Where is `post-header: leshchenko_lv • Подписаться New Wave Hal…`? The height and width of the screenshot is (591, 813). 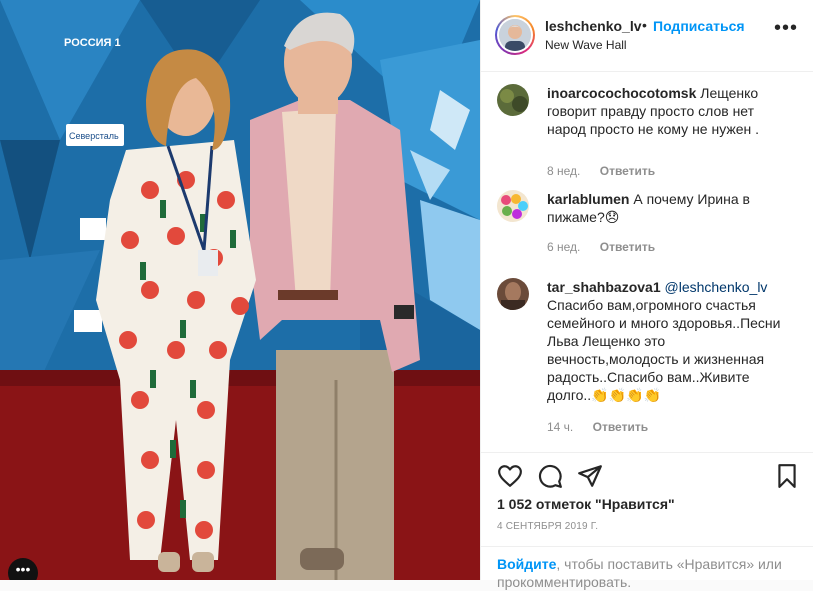
post-header: leshchenko_lv • Подписаться New Wave Hal… is located at coordinates (647, 36).